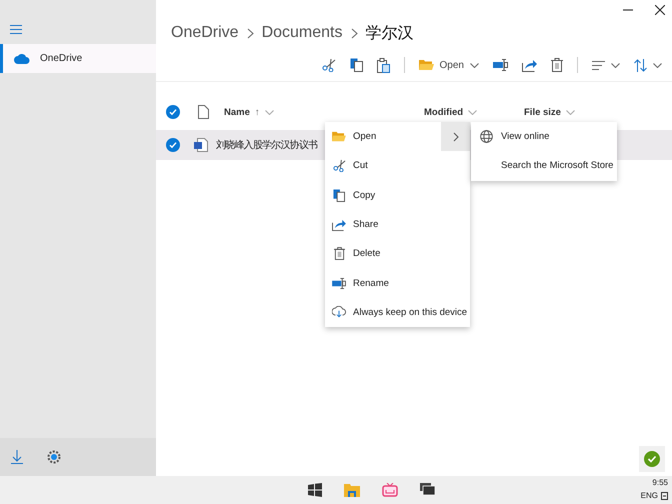 The image size is (672, 504). Describe the element at coordinates (397, 137) in the screenshot. I see `menu-item: Open` at that location.